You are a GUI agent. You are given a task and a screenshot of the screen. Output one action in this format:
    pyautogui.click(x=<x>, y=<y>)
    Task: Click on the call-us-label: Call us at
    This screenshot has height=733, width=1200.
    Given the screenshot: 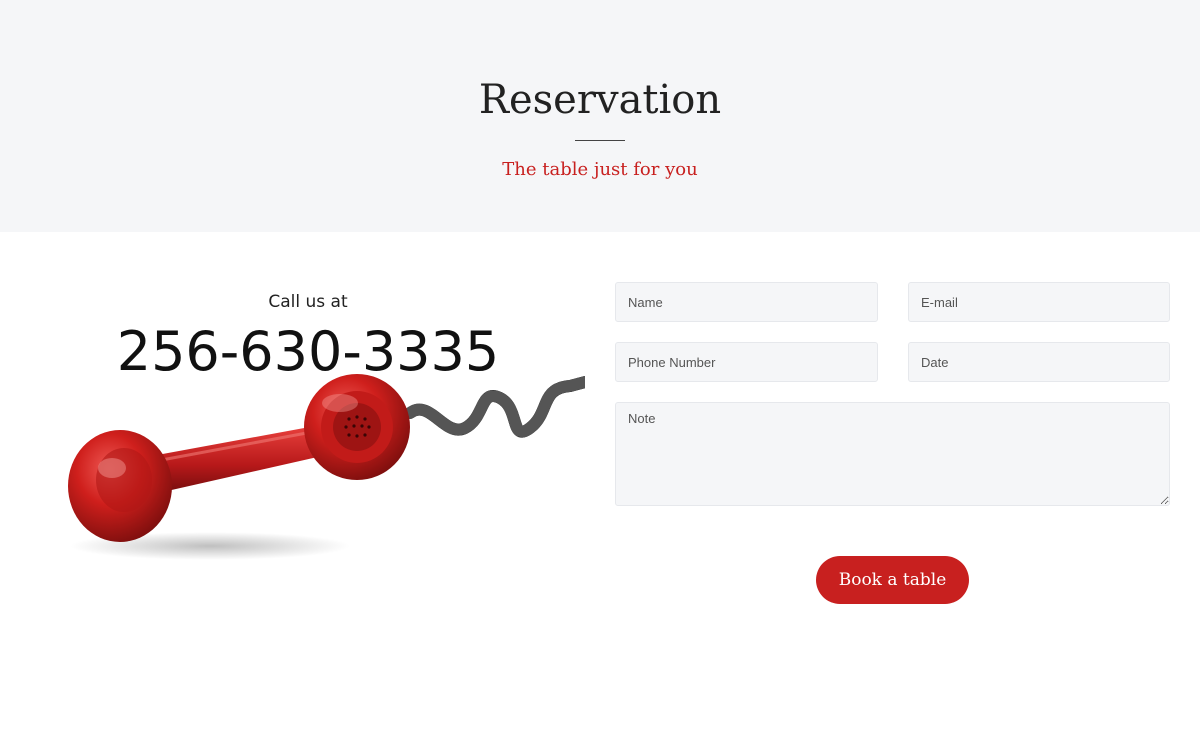 What is the action you would take?
    pyautogui.click(x=308, y=302)
    